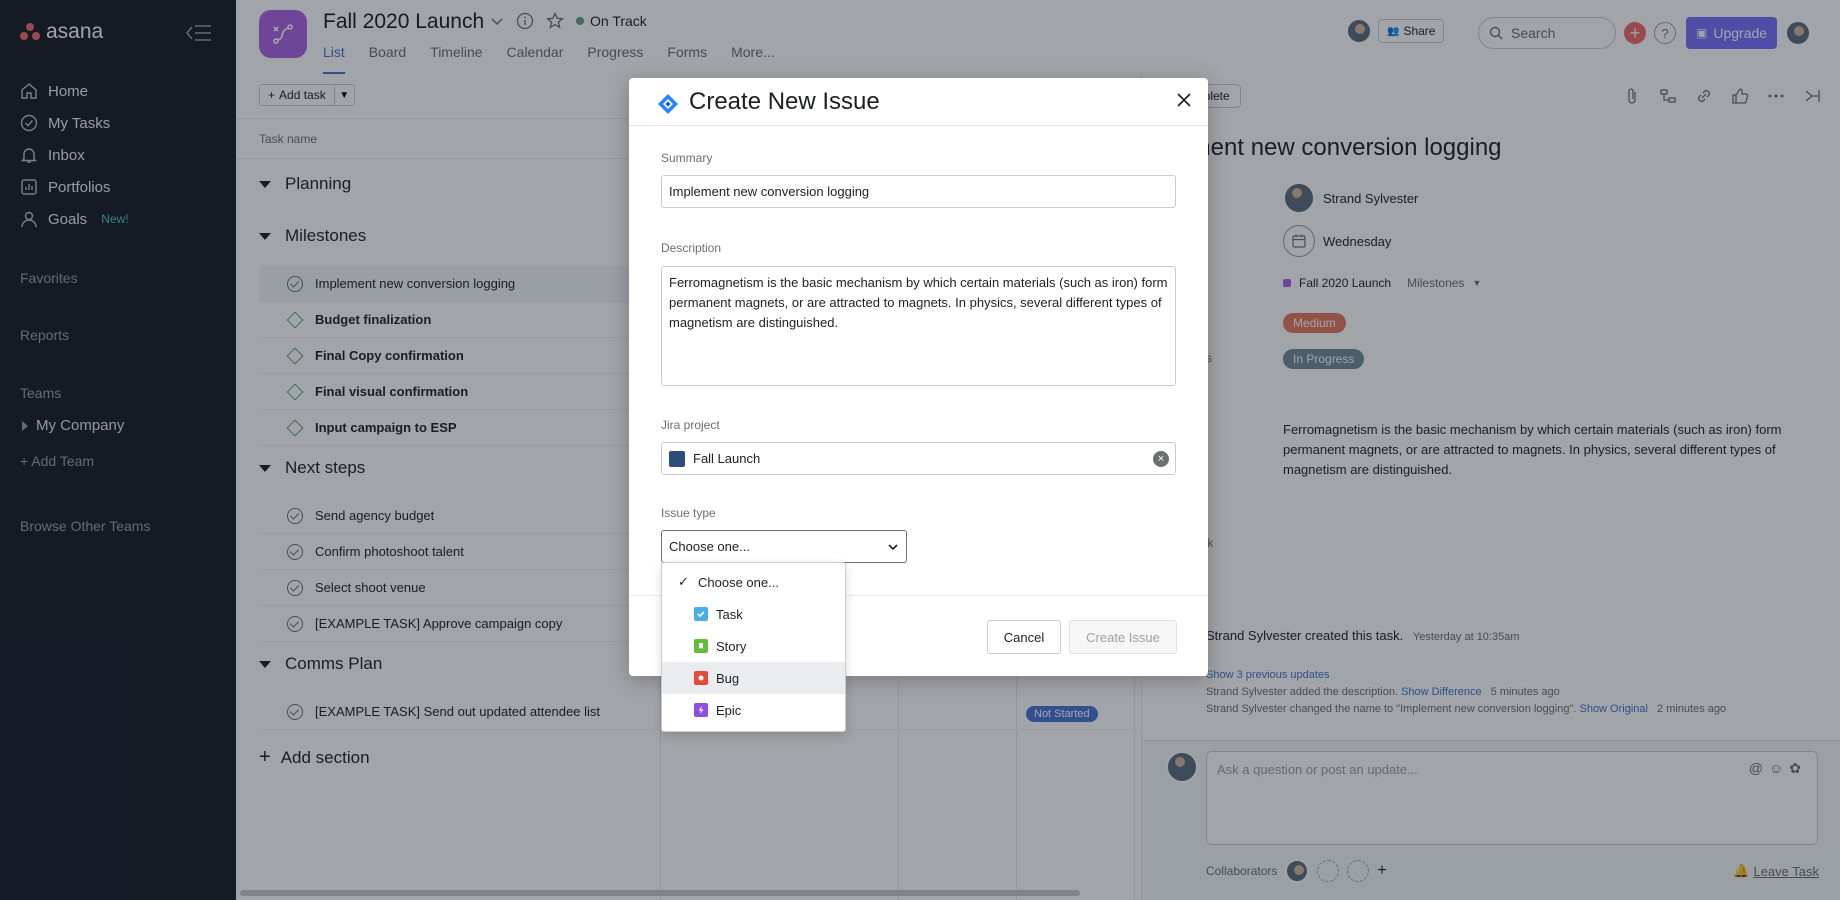 Image resolution: width=1840 pixels, height=900 pixels. Describe the element at coordinates (668, 104) in the screenshot. I see `jira-icon` at that location.